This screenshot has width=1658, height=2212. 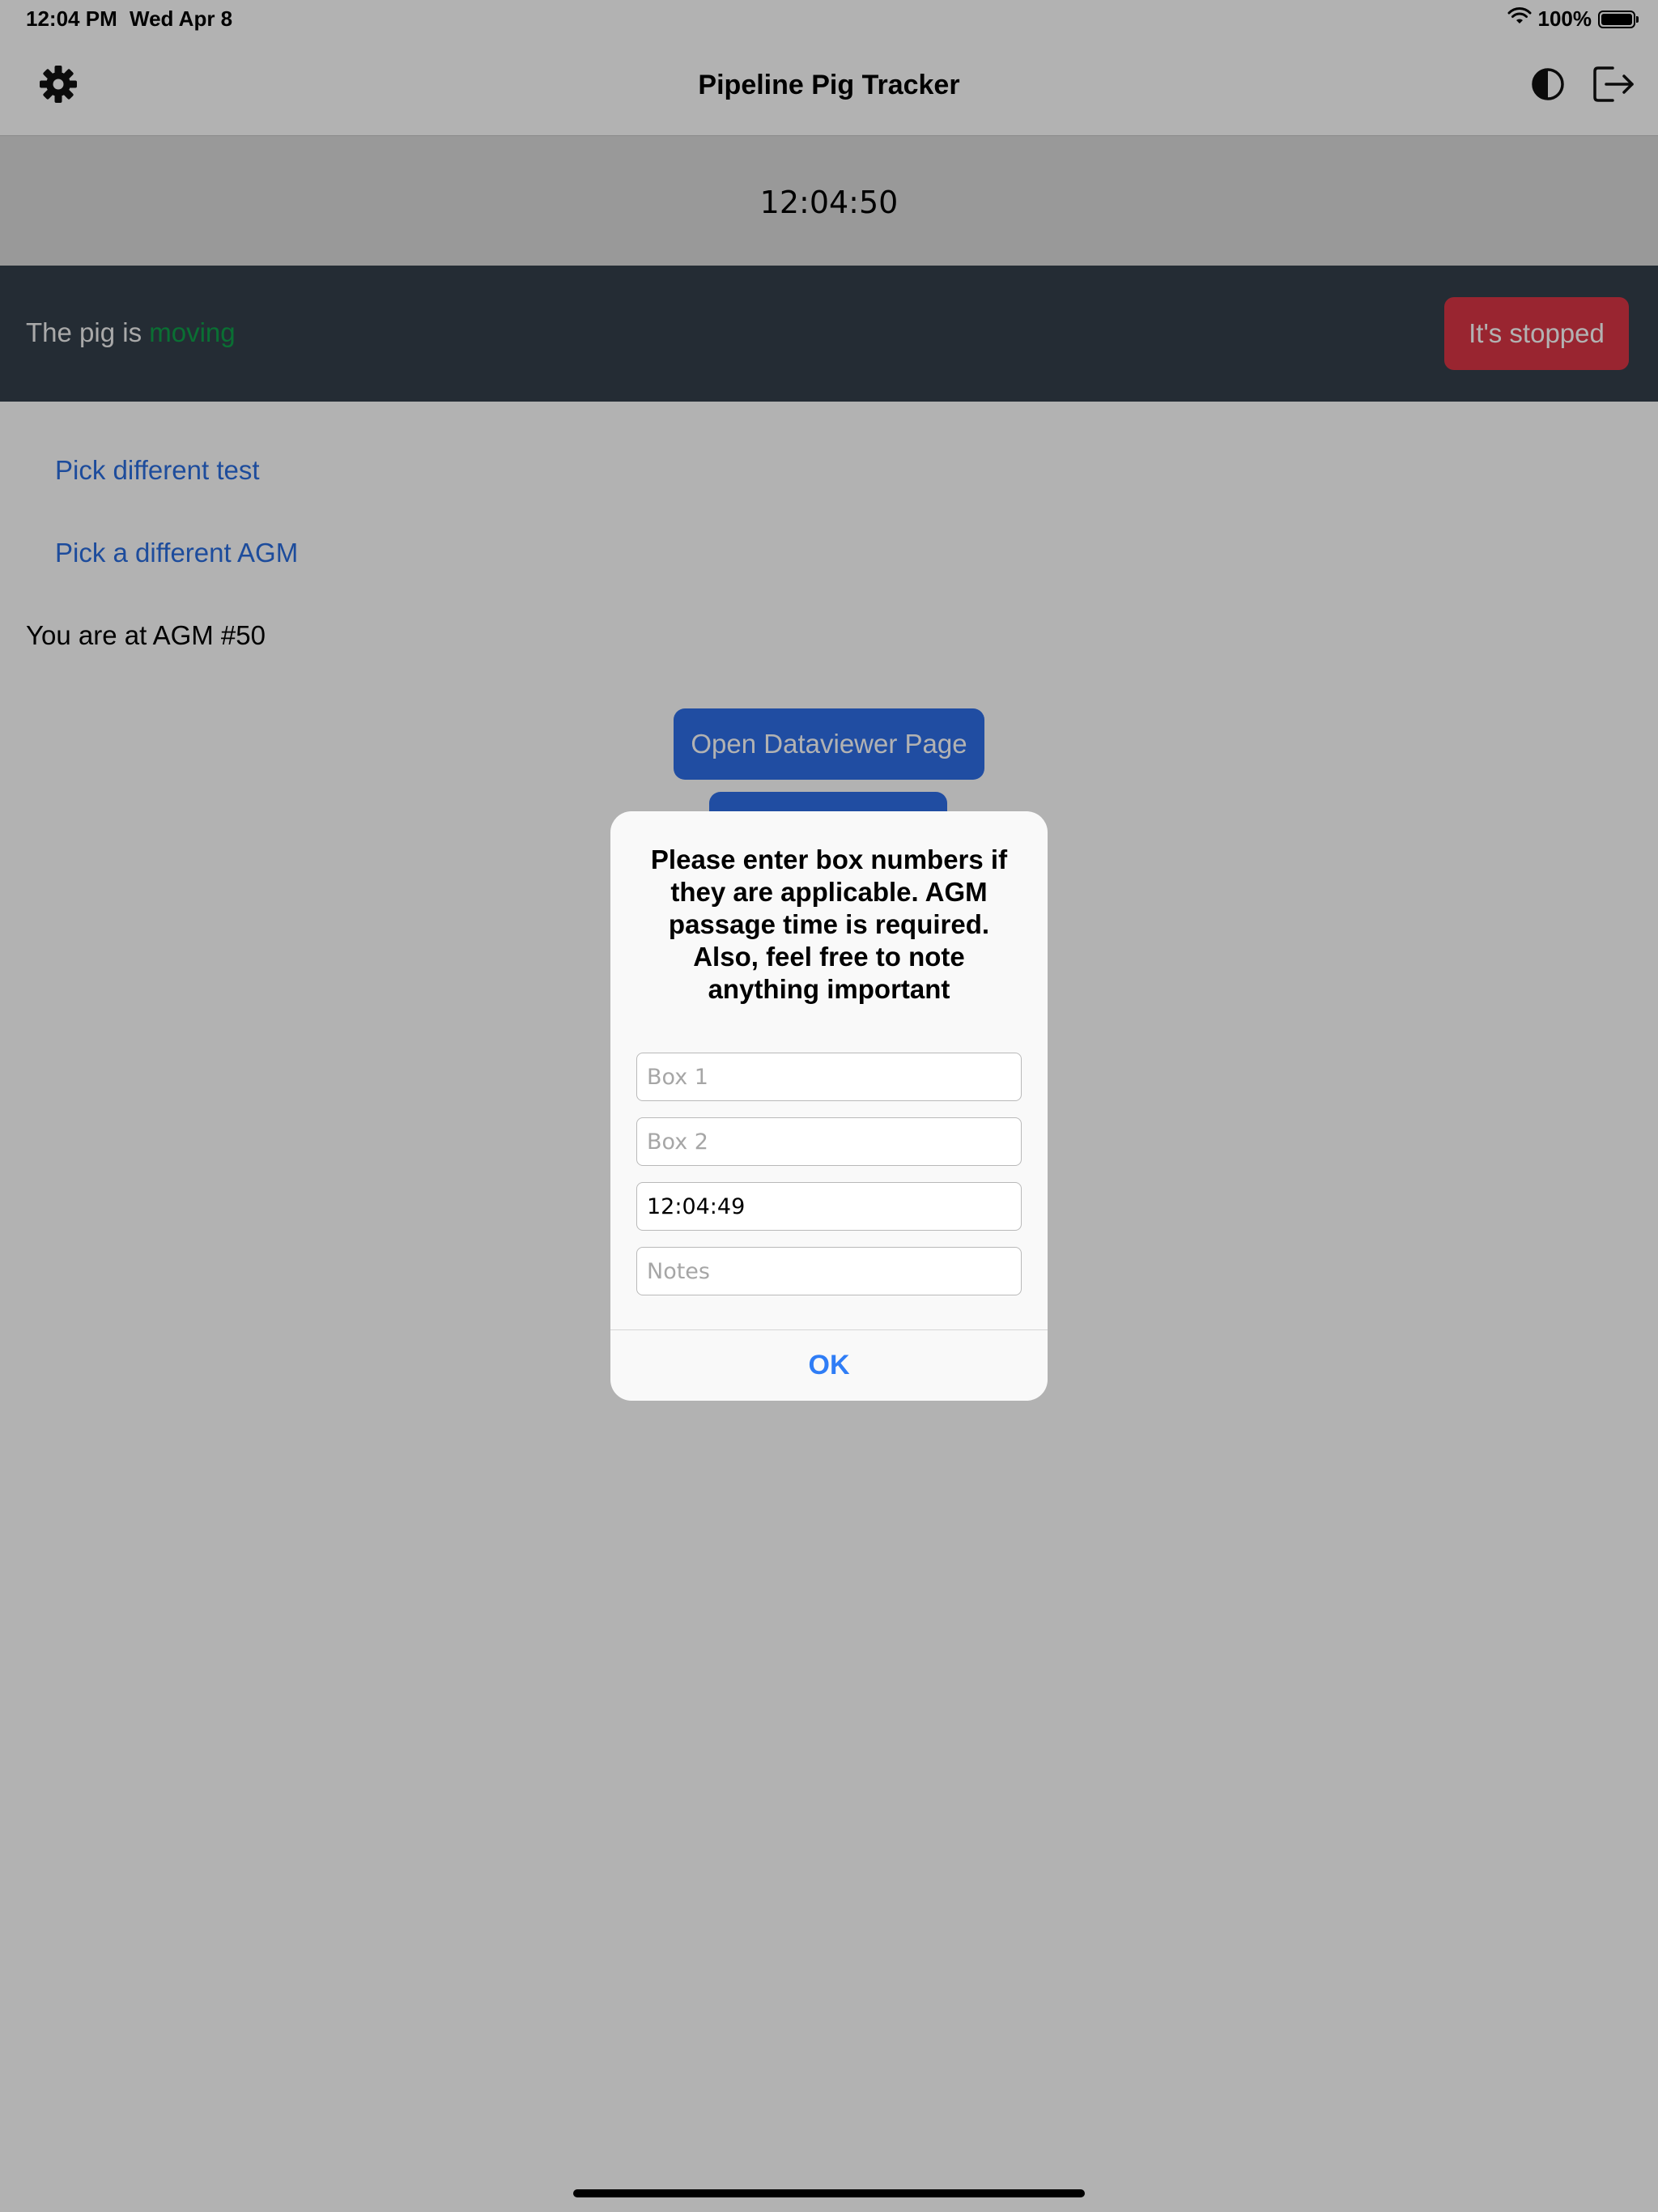 I want to click on box-2-field, so click(x=829, y=1142).